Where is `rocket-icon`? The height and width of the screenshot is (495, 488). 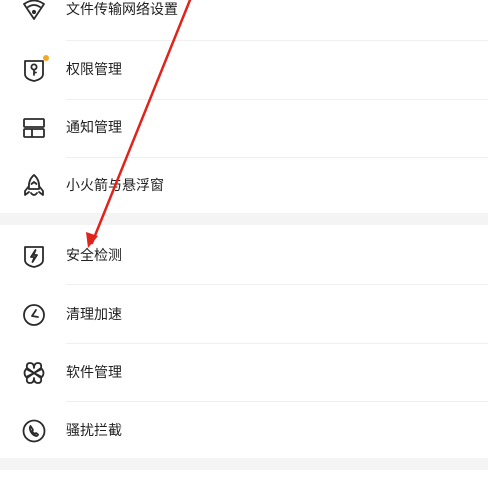 rocket-icon is located at coordinates (34, 186).